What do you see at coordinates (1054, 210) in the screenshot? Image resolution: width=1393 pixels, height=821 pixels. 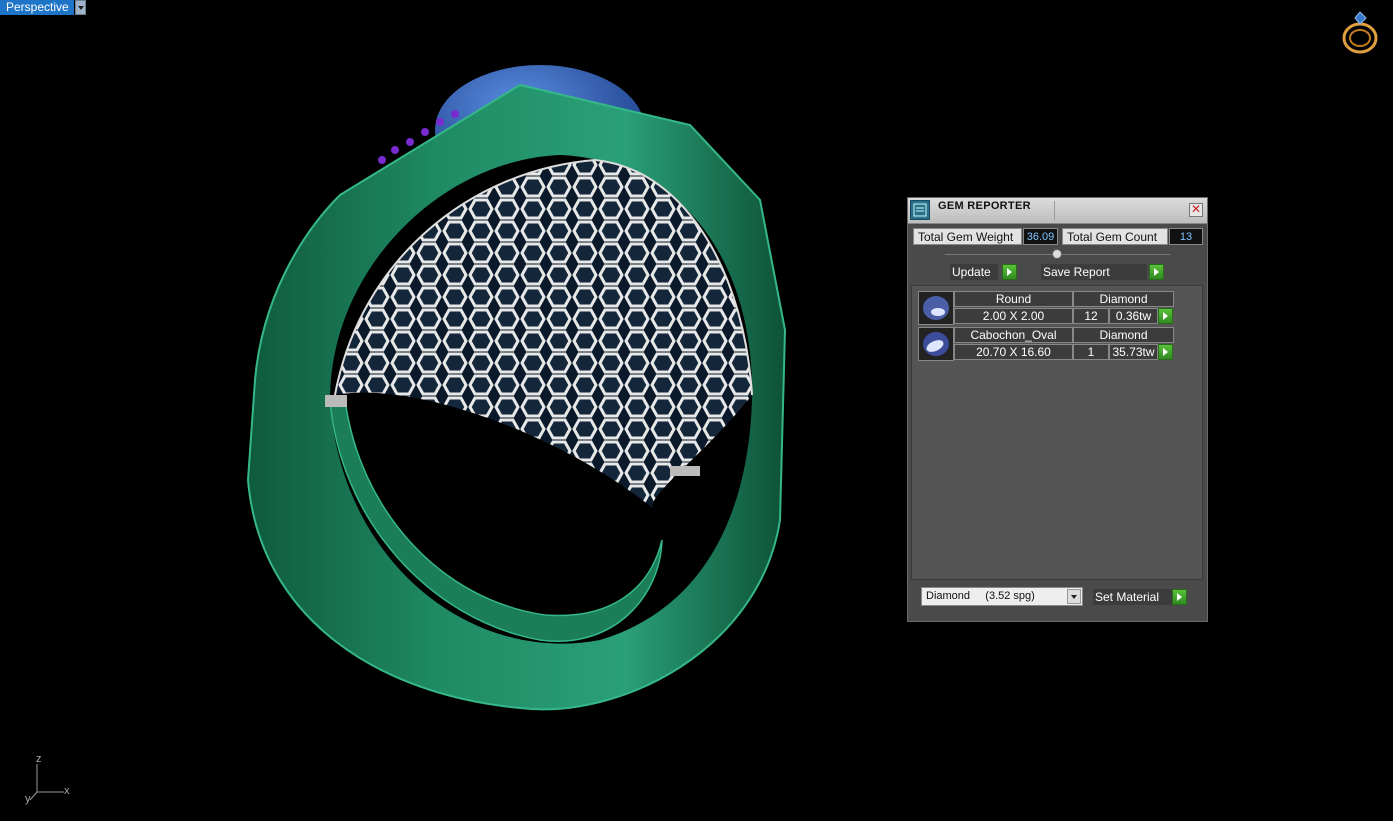 I see `titlebar-separator` at bounding box center [1054, 210].